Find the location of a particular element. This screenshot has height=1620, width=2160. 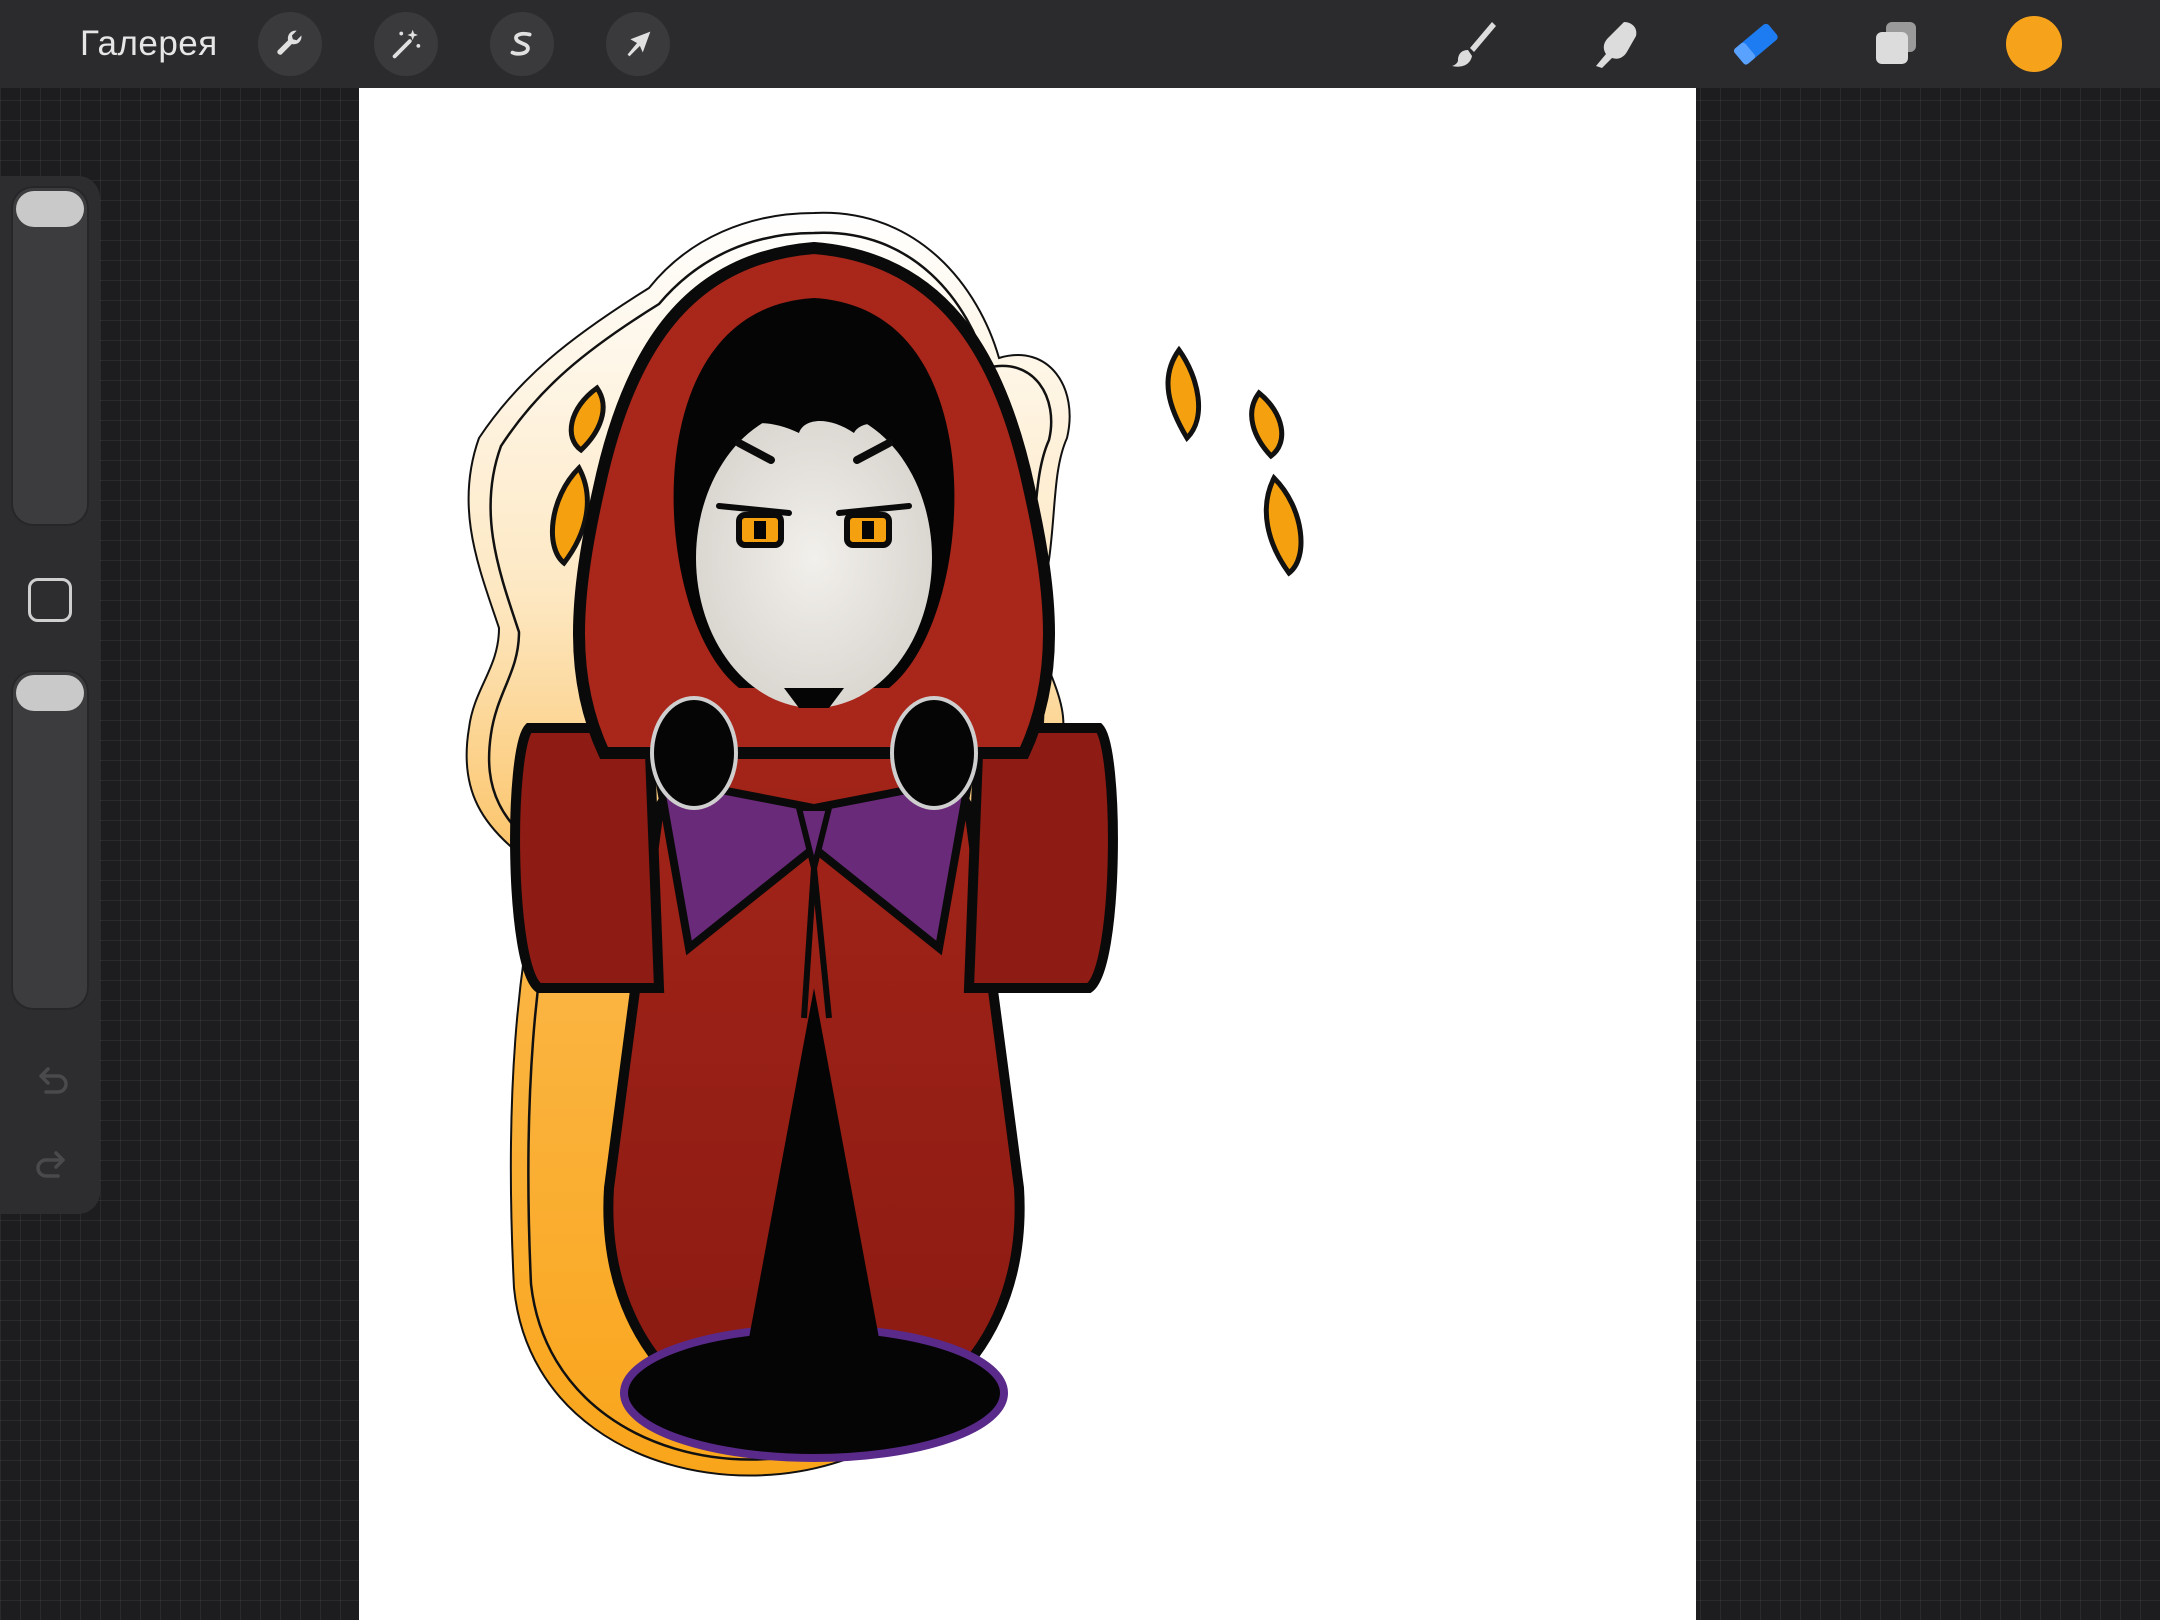

arrow-cursor-icon is located at coordinates (639, 44).